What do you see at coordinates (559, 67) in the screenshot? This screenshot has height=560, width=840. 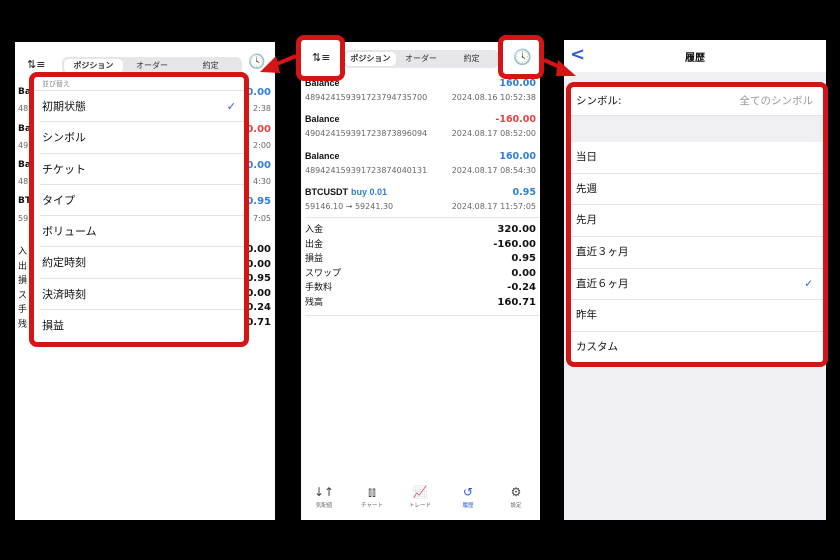 I see `arrow-to-history-filter` at bounding box center [559, 67].